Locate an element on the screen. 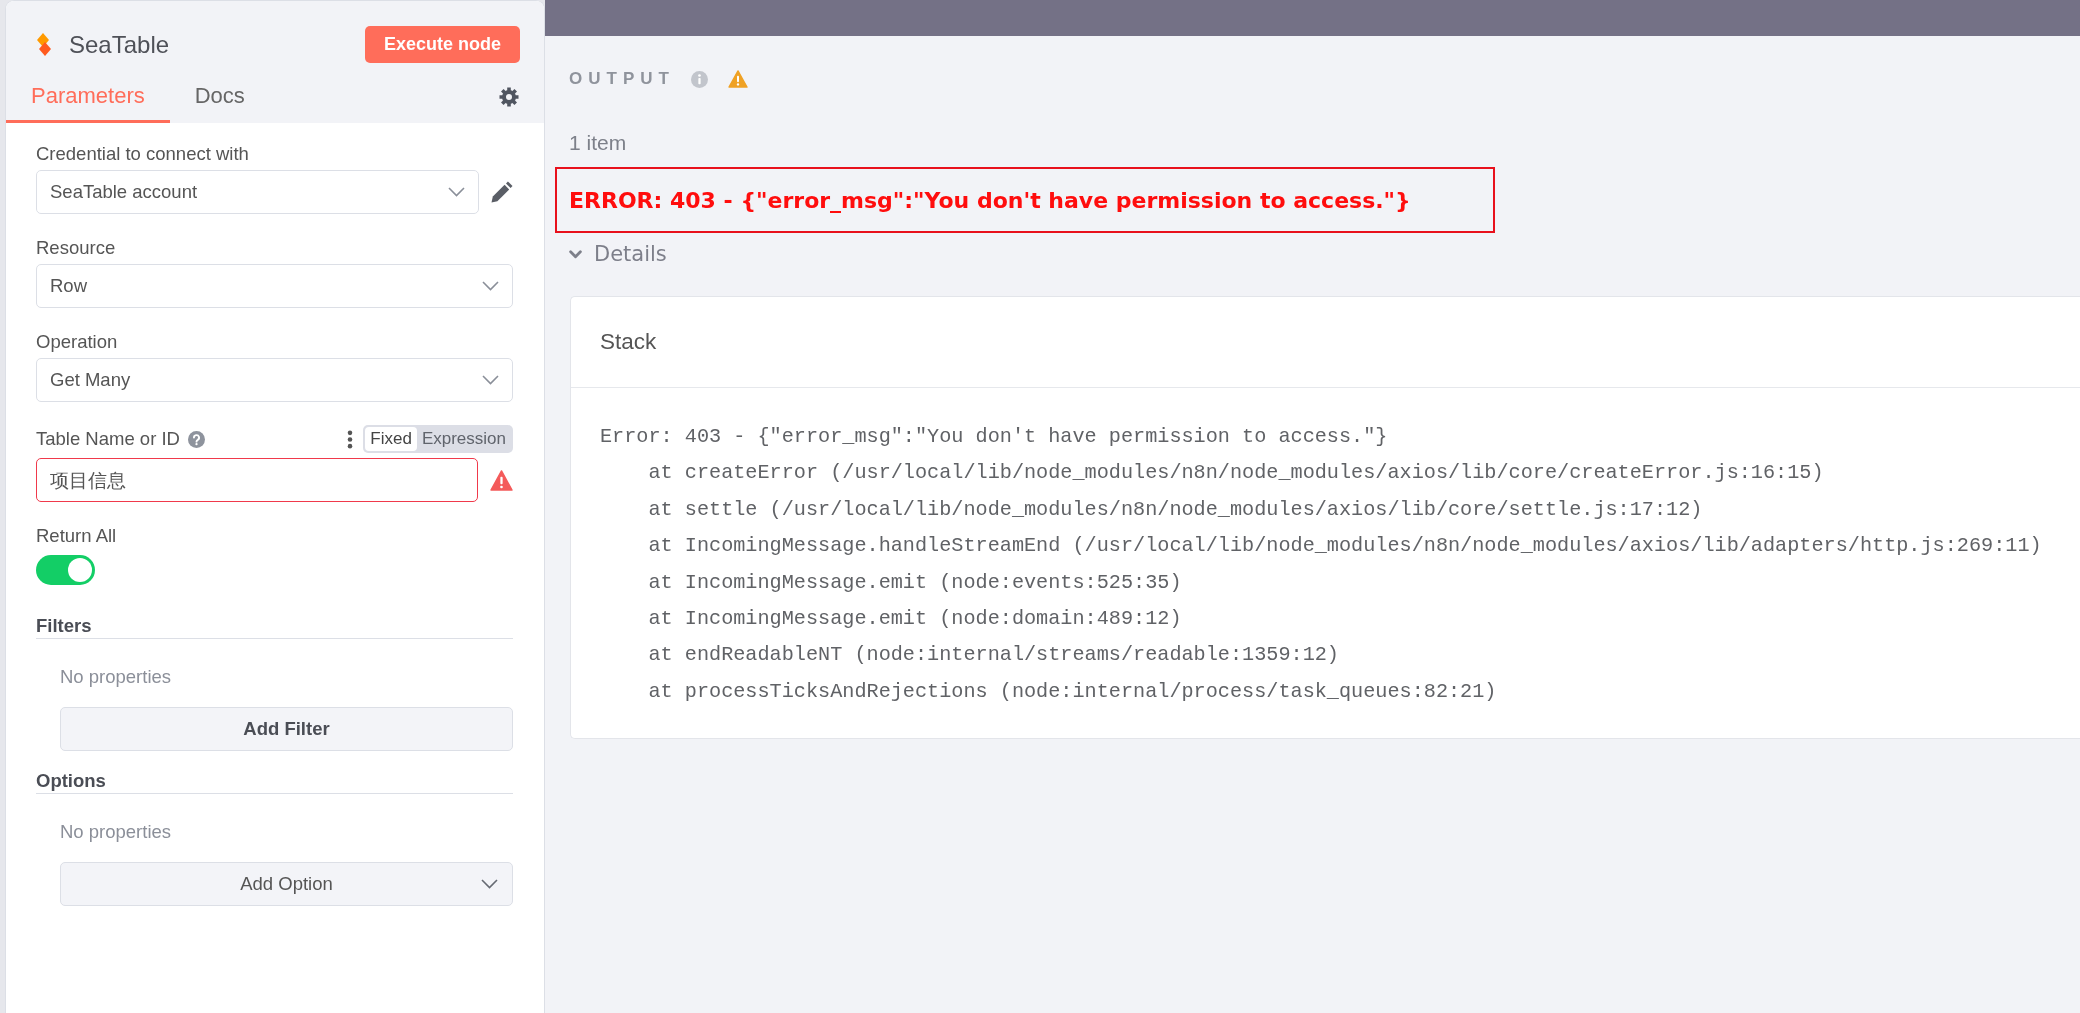 The image size is (2080, 1013). select-field: Get Many is located at coordinates (274, 380).